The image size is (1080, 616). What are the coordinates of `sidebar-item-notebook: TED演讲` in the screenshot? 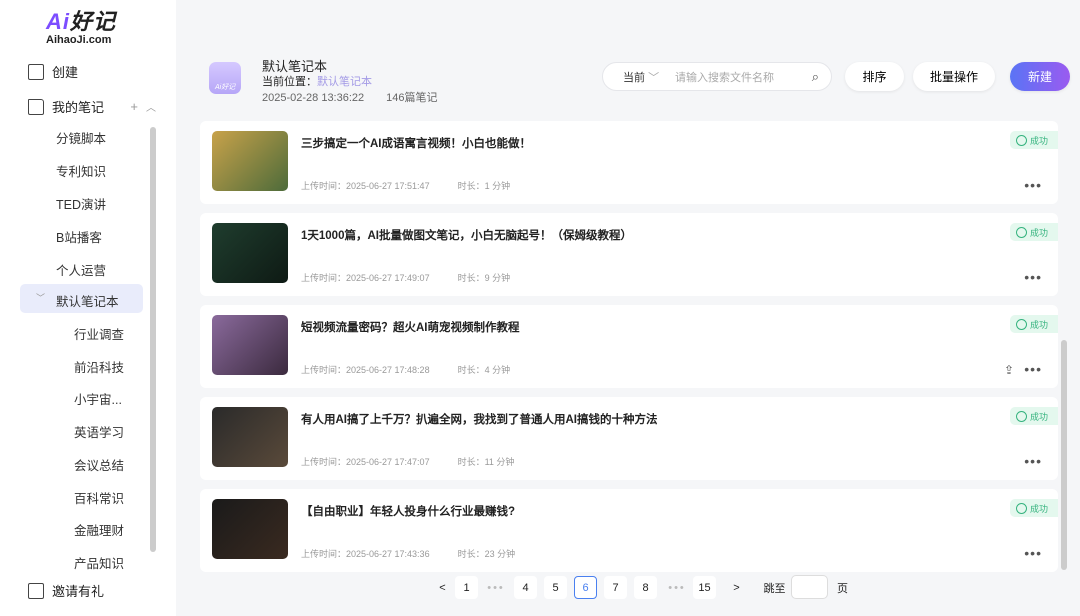 It's located at (81, 203).